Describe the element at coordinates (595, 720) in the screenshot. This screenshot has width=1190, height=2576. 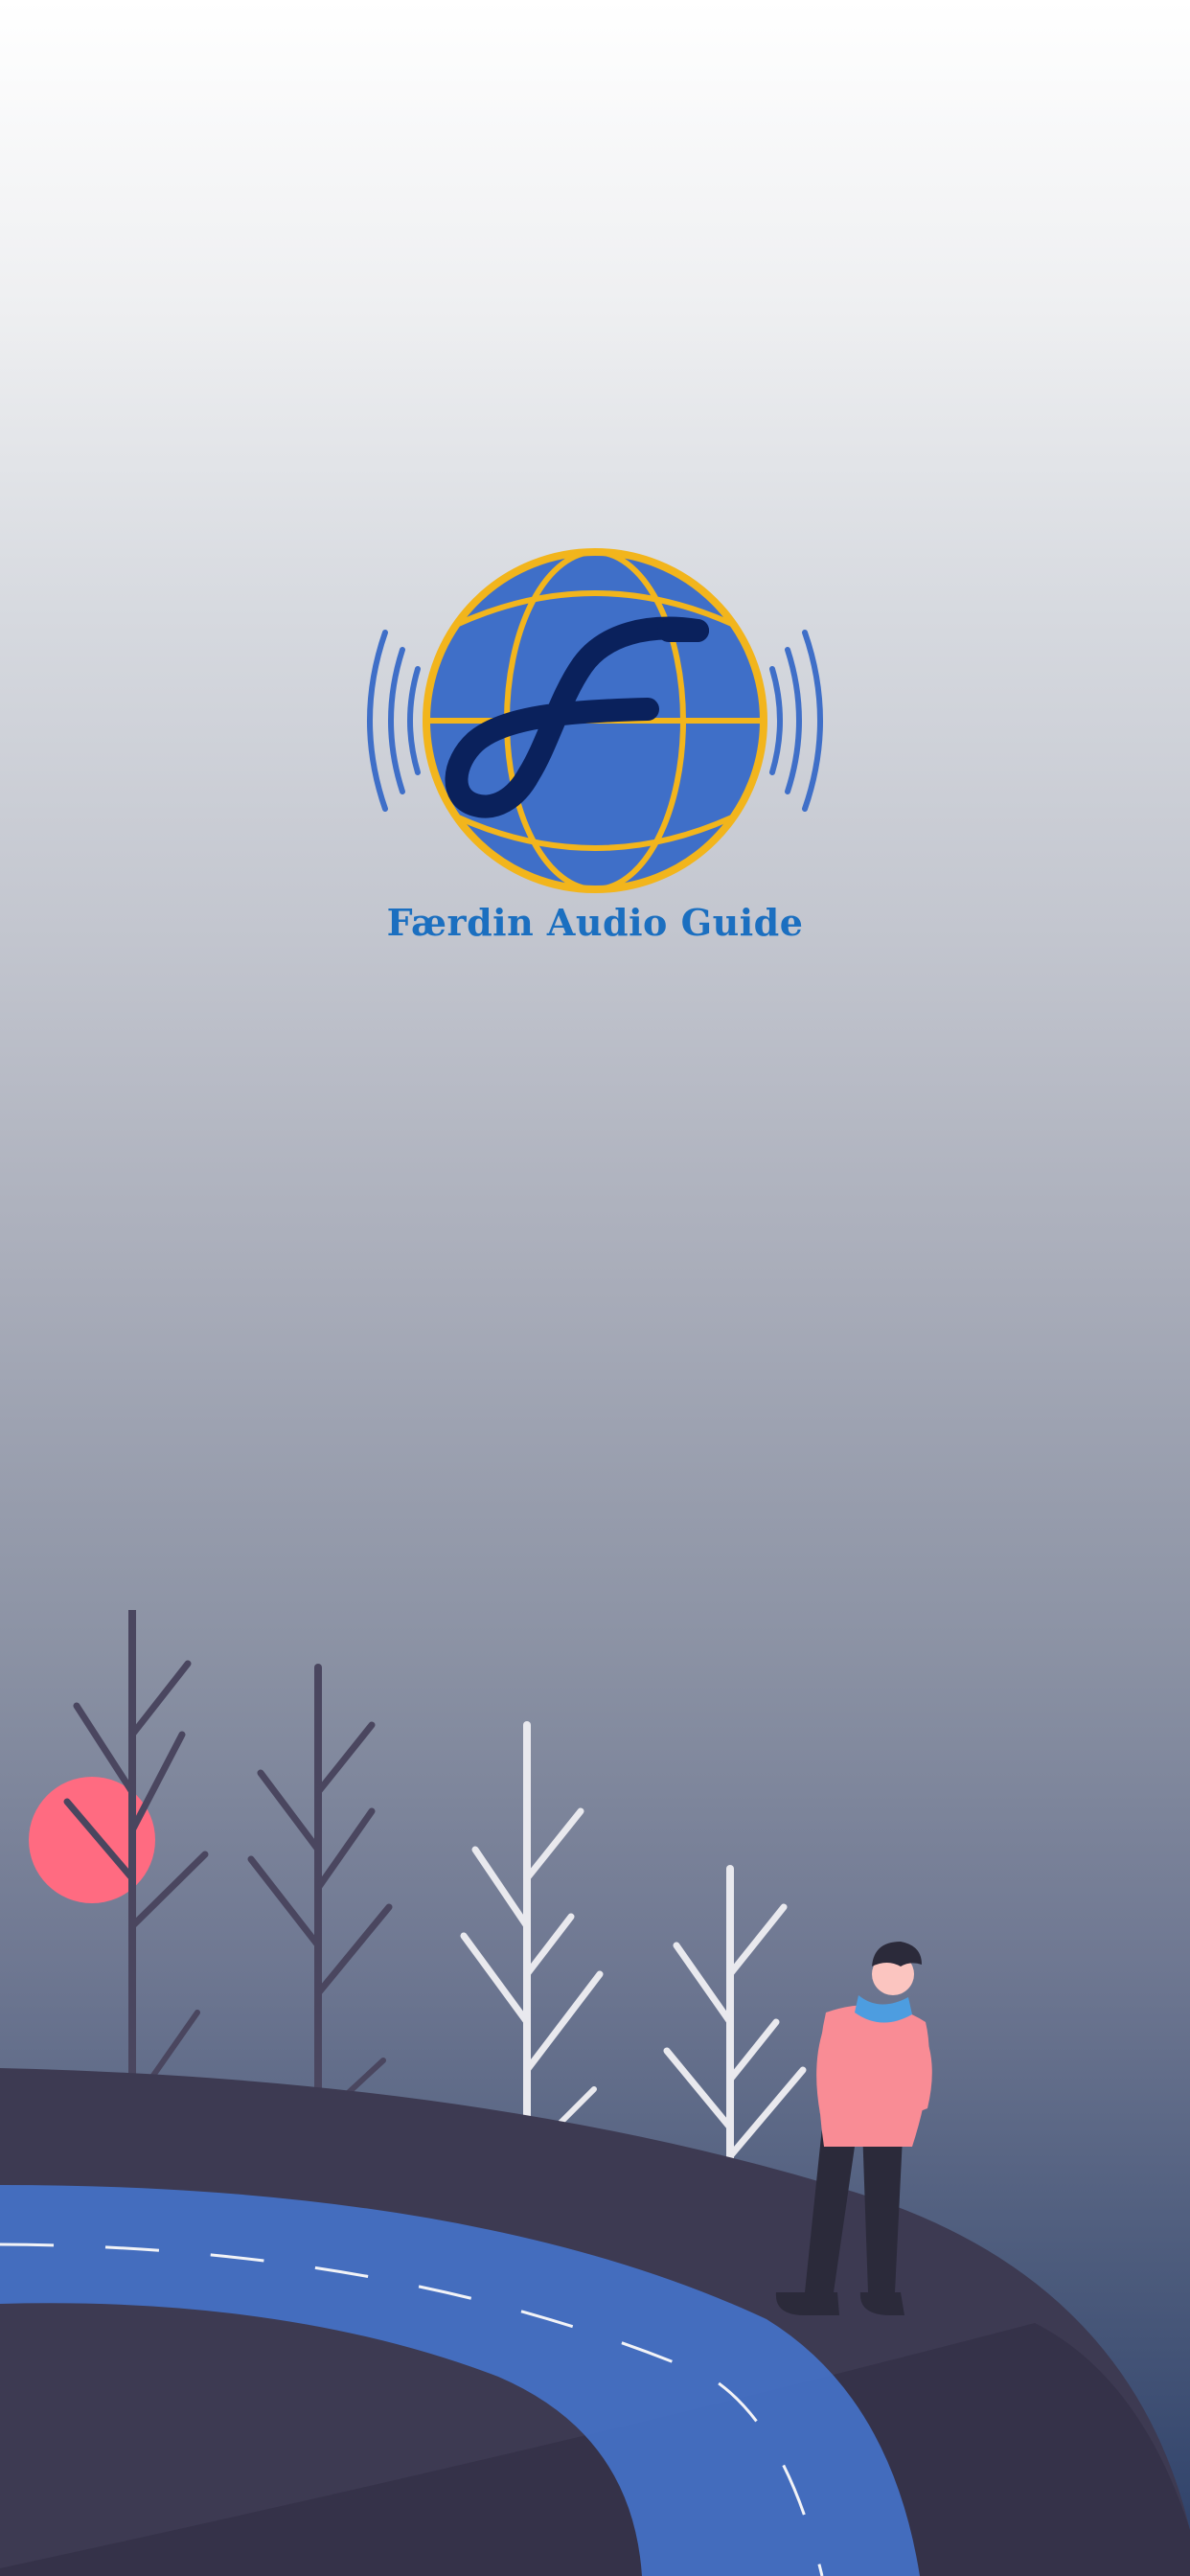
I see `app-logo` at that location.